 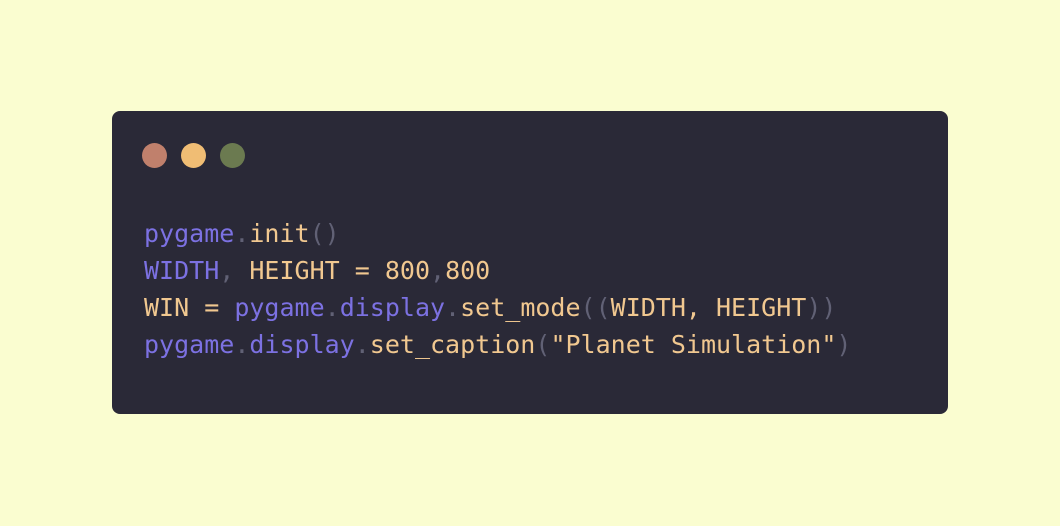 What do you see at coordinates (520, 307) in the screenshot?
I see `code-token: set_mode` at bounding box center [520, 307].